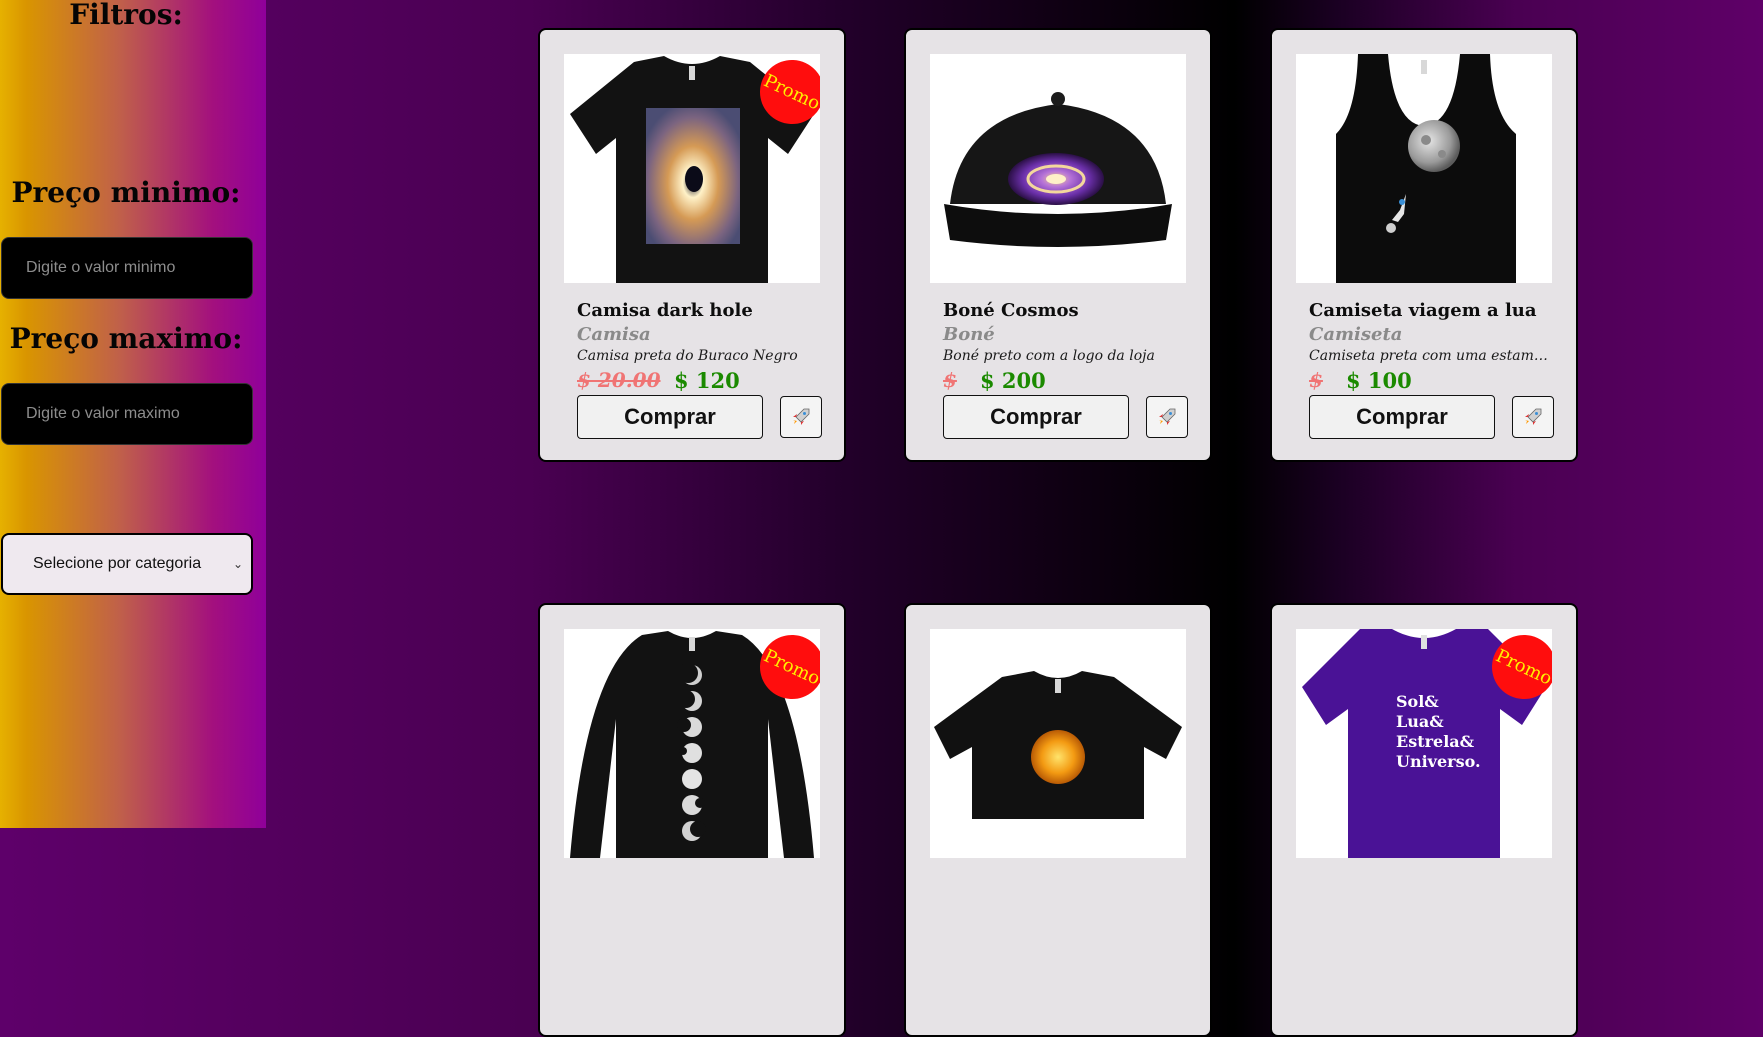 This screenshot has width=1763, height=1037. I want to click on shirt-print-line: Universo., so click(1438, 761).